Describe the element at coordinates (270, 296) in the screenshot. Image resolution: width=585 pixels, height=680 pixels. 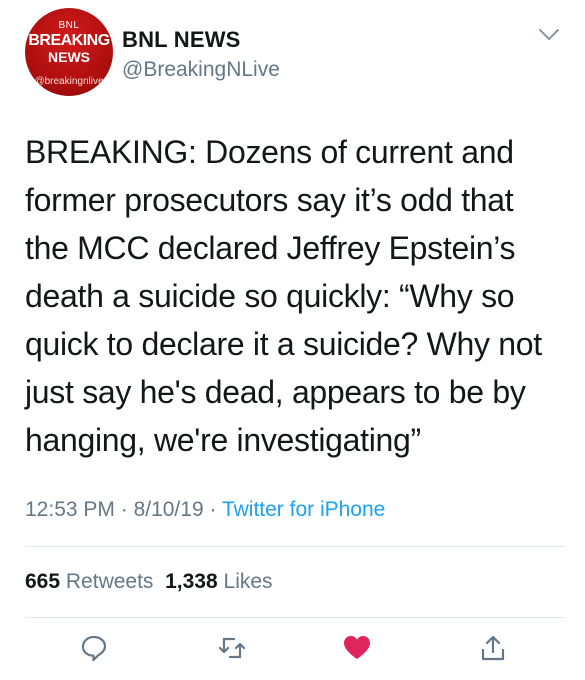
I see `tweet-line: death a suicide so quickly: “Why so` at that location.